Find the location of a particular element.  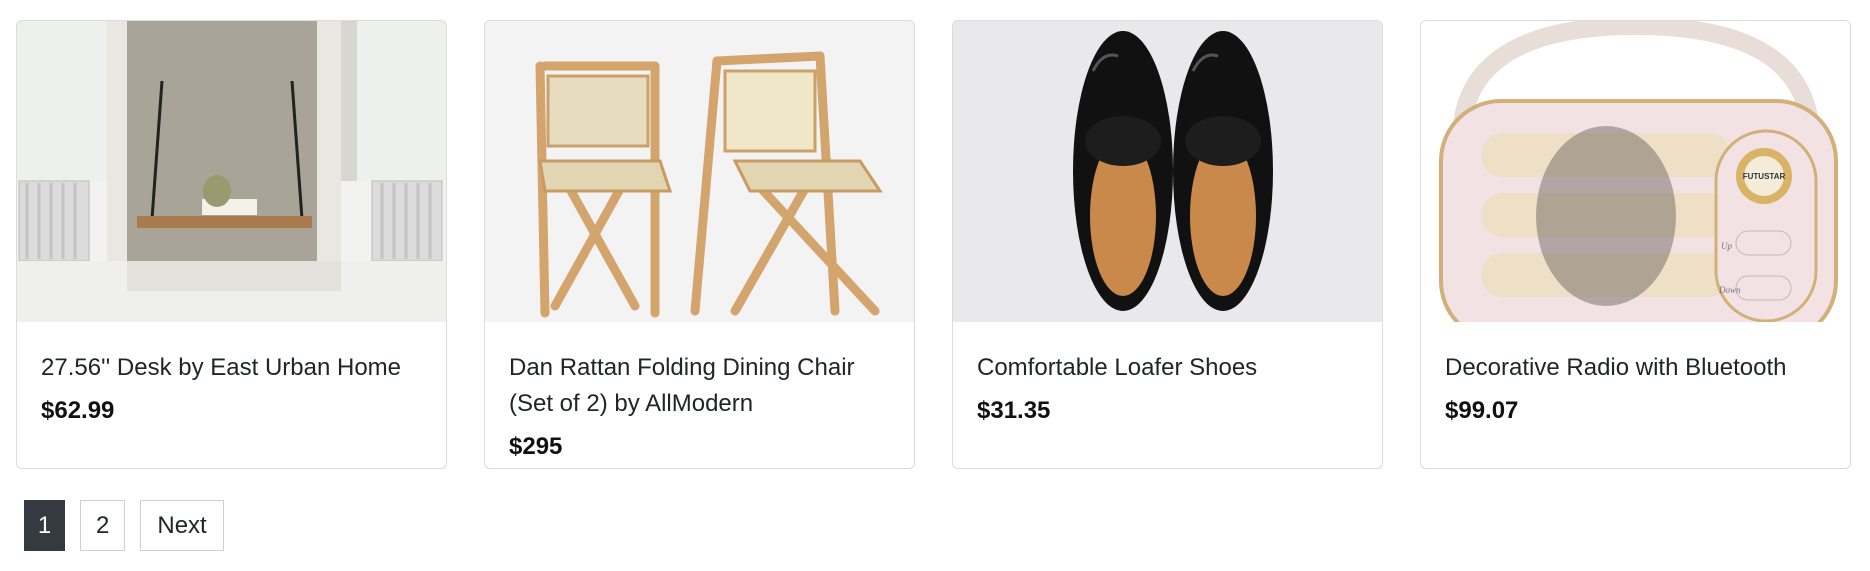

next-page-button: Next is located at coordinates (182, 525).